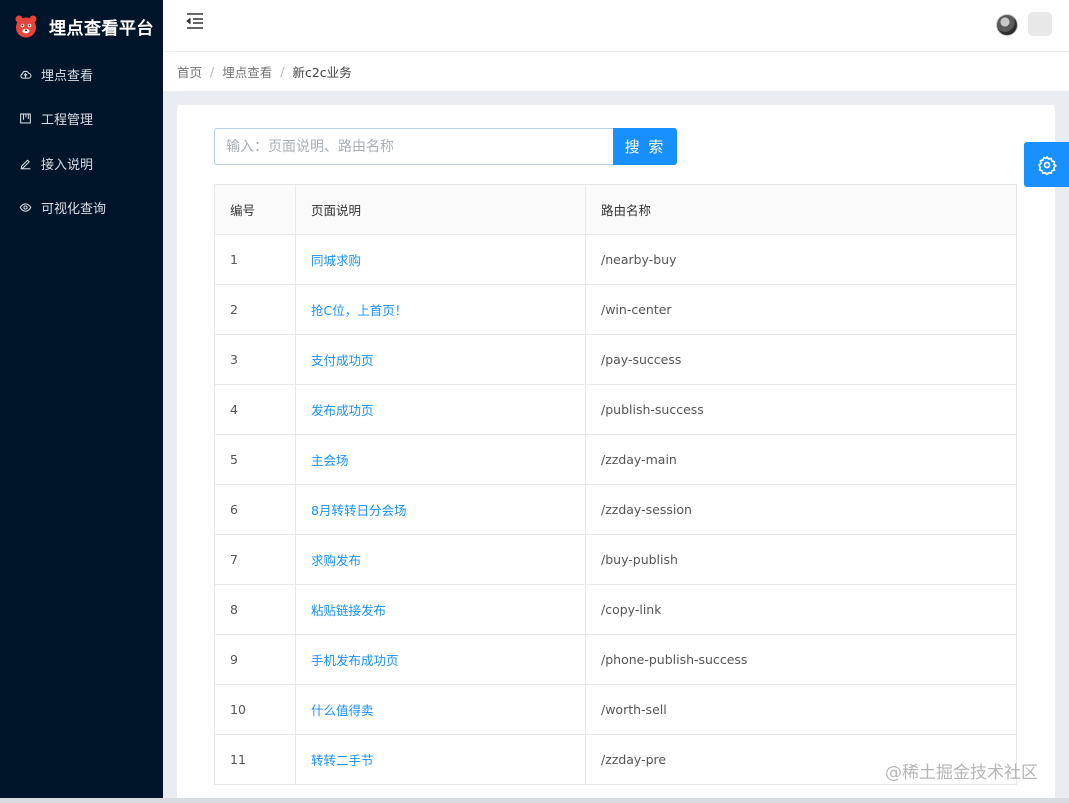 The image size is (1069, 803). Describe the element at coordinates (25, 118) in the screenshot. I see `project-icon` at that location.